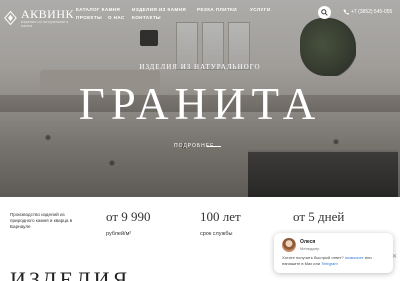 The height and width of the screenshot is (281, 400). Describe the element at coordinates (260, 9) in the screenshot. I see `nav-item-services: УСЛУГИ` at that location.